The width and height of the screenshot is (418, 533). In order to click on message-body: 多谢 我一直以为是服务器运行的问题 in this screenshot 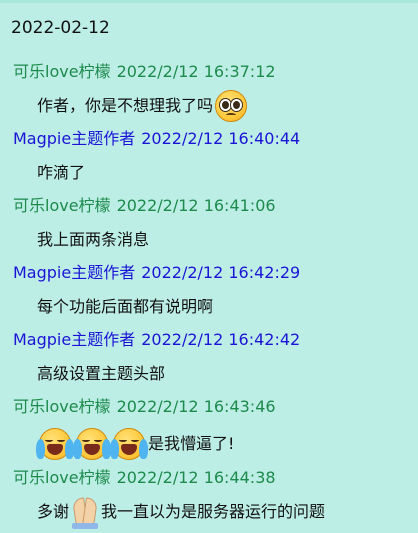, I will do `click(181, 512)`.